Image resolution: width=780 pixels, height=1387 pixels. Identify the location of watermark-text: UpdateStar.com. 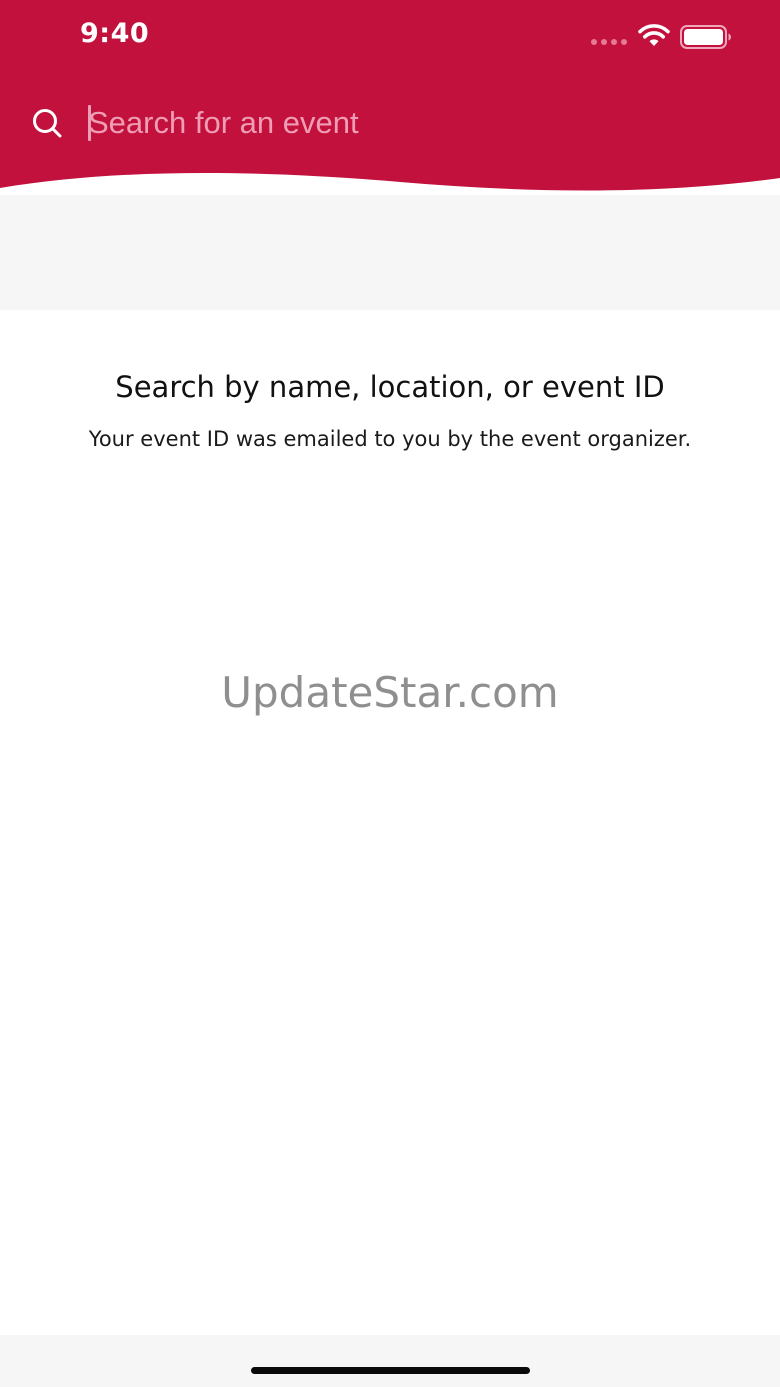
(390, 692).